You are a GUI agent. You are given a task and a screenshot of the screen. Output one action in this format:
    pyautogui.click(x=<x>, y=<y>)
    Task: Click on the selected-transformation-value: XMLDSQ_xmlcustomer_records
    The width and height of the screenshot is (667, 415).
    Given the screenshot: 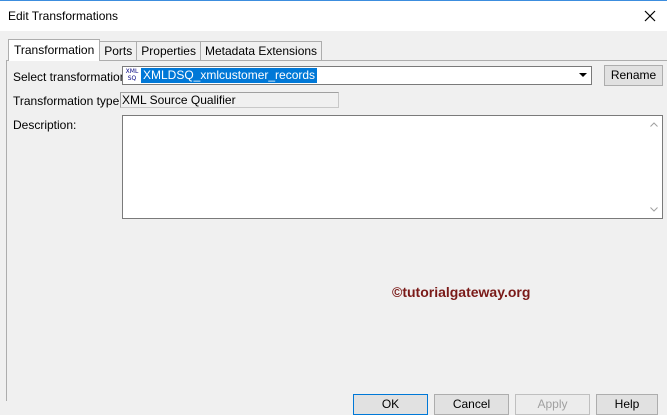 What is the action you would take?
    pyautogui.click(x=229, y=75)
    